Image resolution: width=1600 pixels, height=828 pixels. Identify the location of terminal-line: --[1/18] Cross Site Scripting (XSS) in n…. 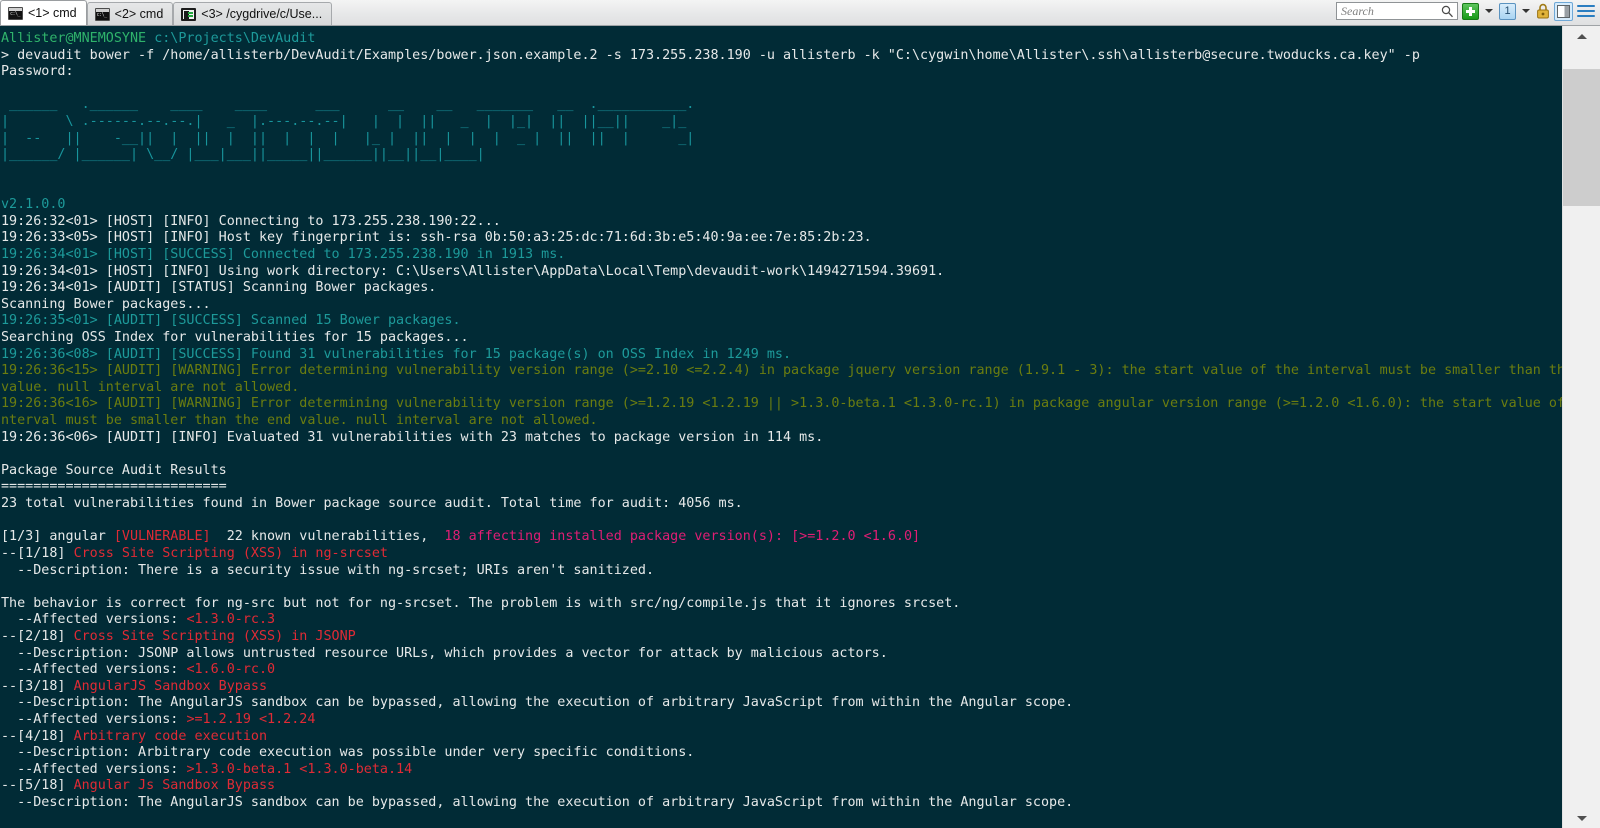
(781, 554).